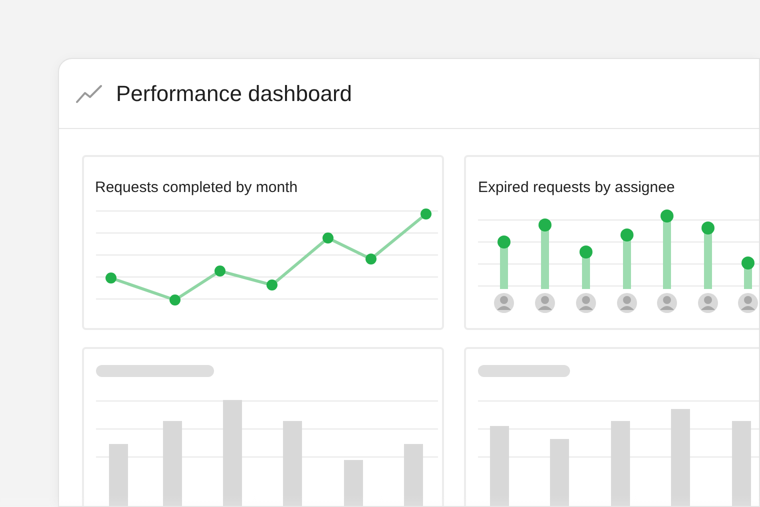  I want to click on chart-title: Requests completed by month, so click(196, 188).